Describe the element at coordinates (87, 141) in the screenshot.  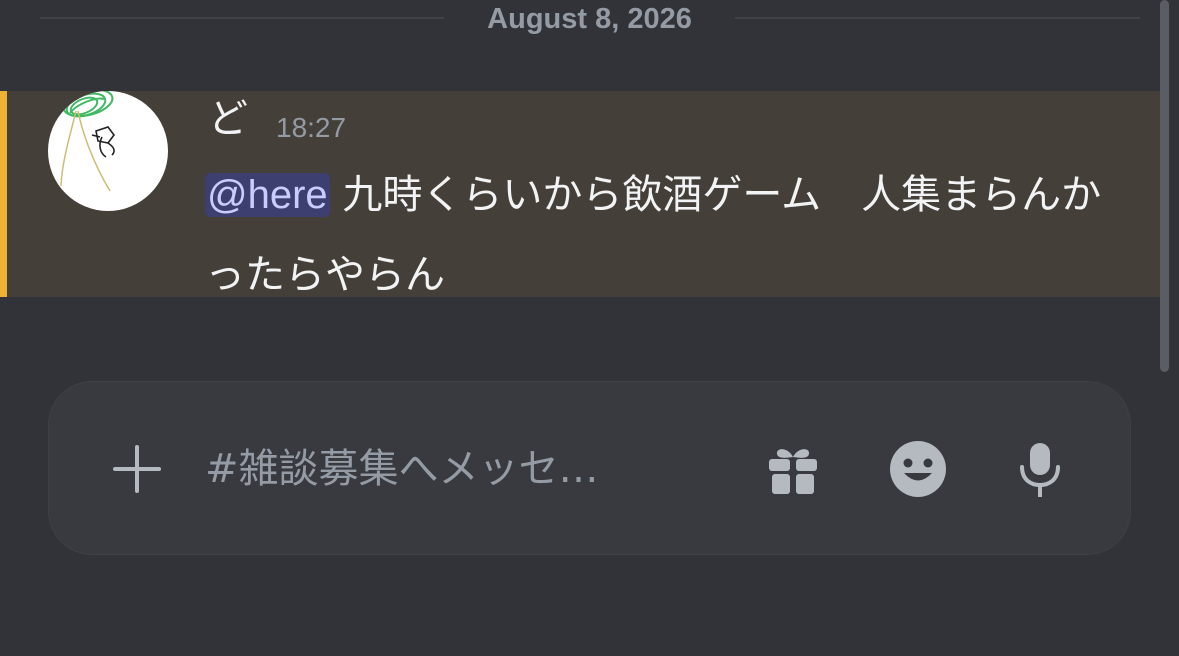
I see `avatar-drawing-icon` at that location.